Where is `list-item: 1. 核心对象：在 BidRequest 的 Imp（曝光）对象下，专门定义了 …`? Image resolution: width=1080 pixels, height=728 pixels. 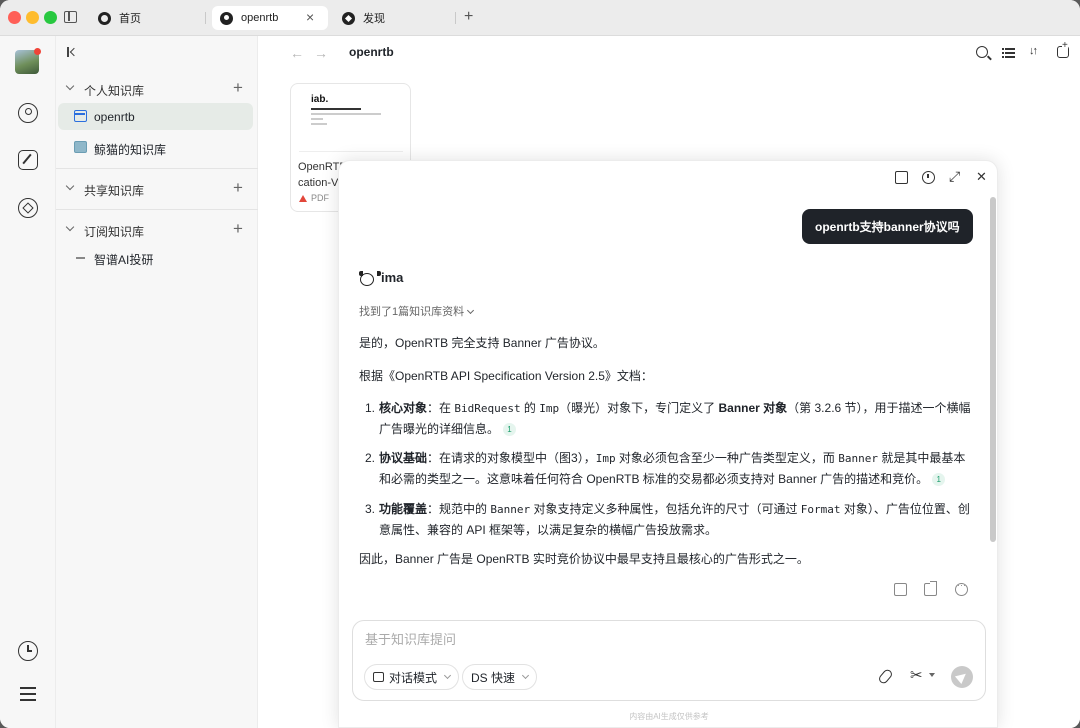
list-item: 1. 核心对象：在 BidRequest 的 Imp（曝光）对象下，专门定义了 … is located at coordinates (668, 418).